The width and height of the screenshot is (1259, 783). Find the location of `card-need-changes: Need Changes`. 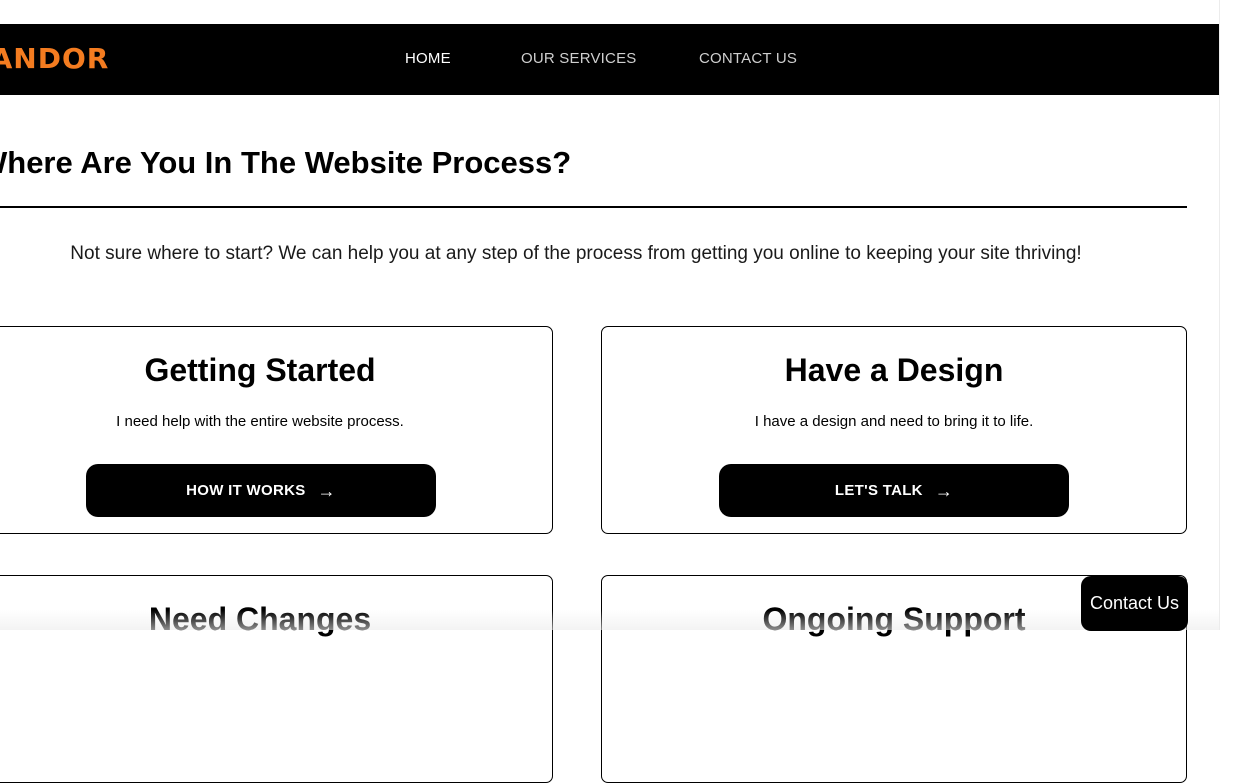

card-need-changes: Need Changes is located at coordinates (276, 679).